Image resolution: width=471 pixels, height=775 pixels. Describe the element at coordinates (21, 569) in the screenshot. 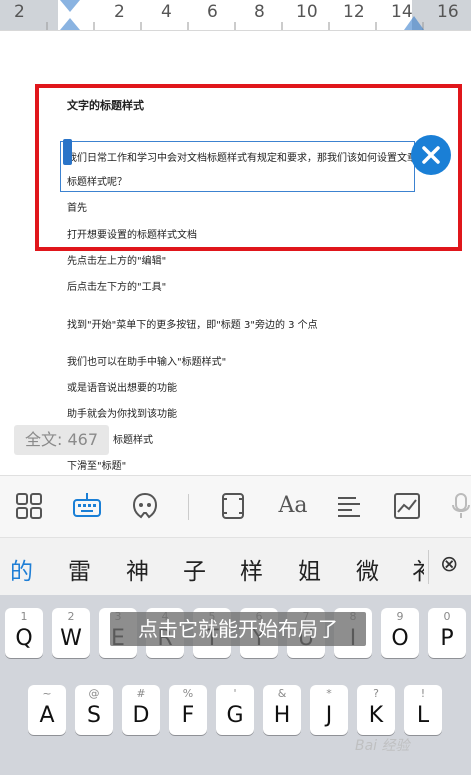

I see `candidate-word: 的` at that location.